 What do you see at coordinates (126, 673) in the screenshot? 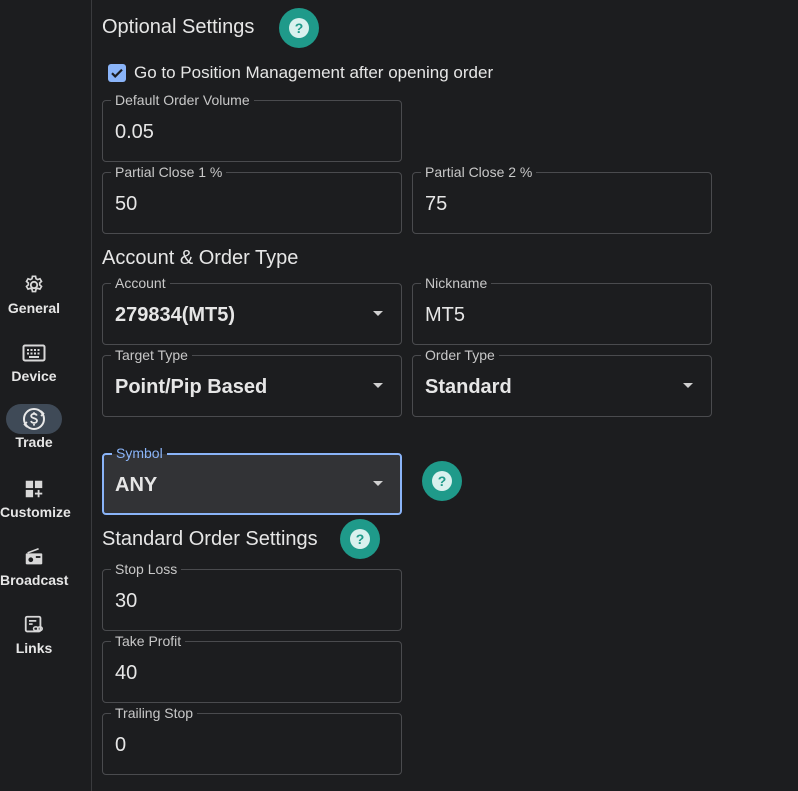
I see `field-value: 40` at bounding box center [126, 673].